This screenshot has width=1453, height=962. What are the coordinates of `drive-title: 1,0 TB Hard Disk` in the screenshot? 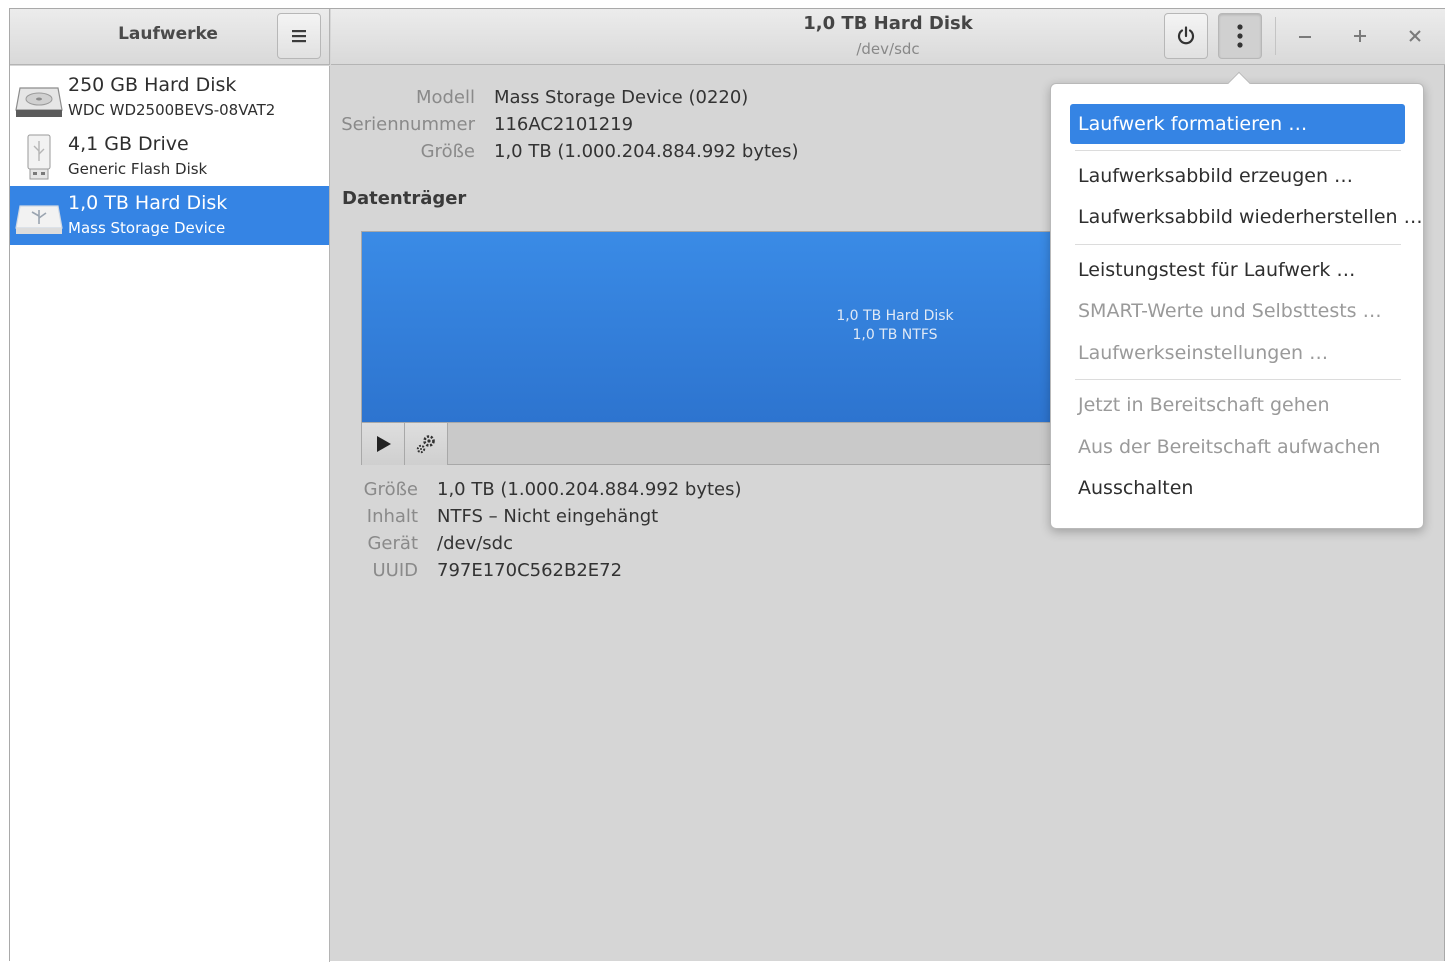 It's located at (888, 23).